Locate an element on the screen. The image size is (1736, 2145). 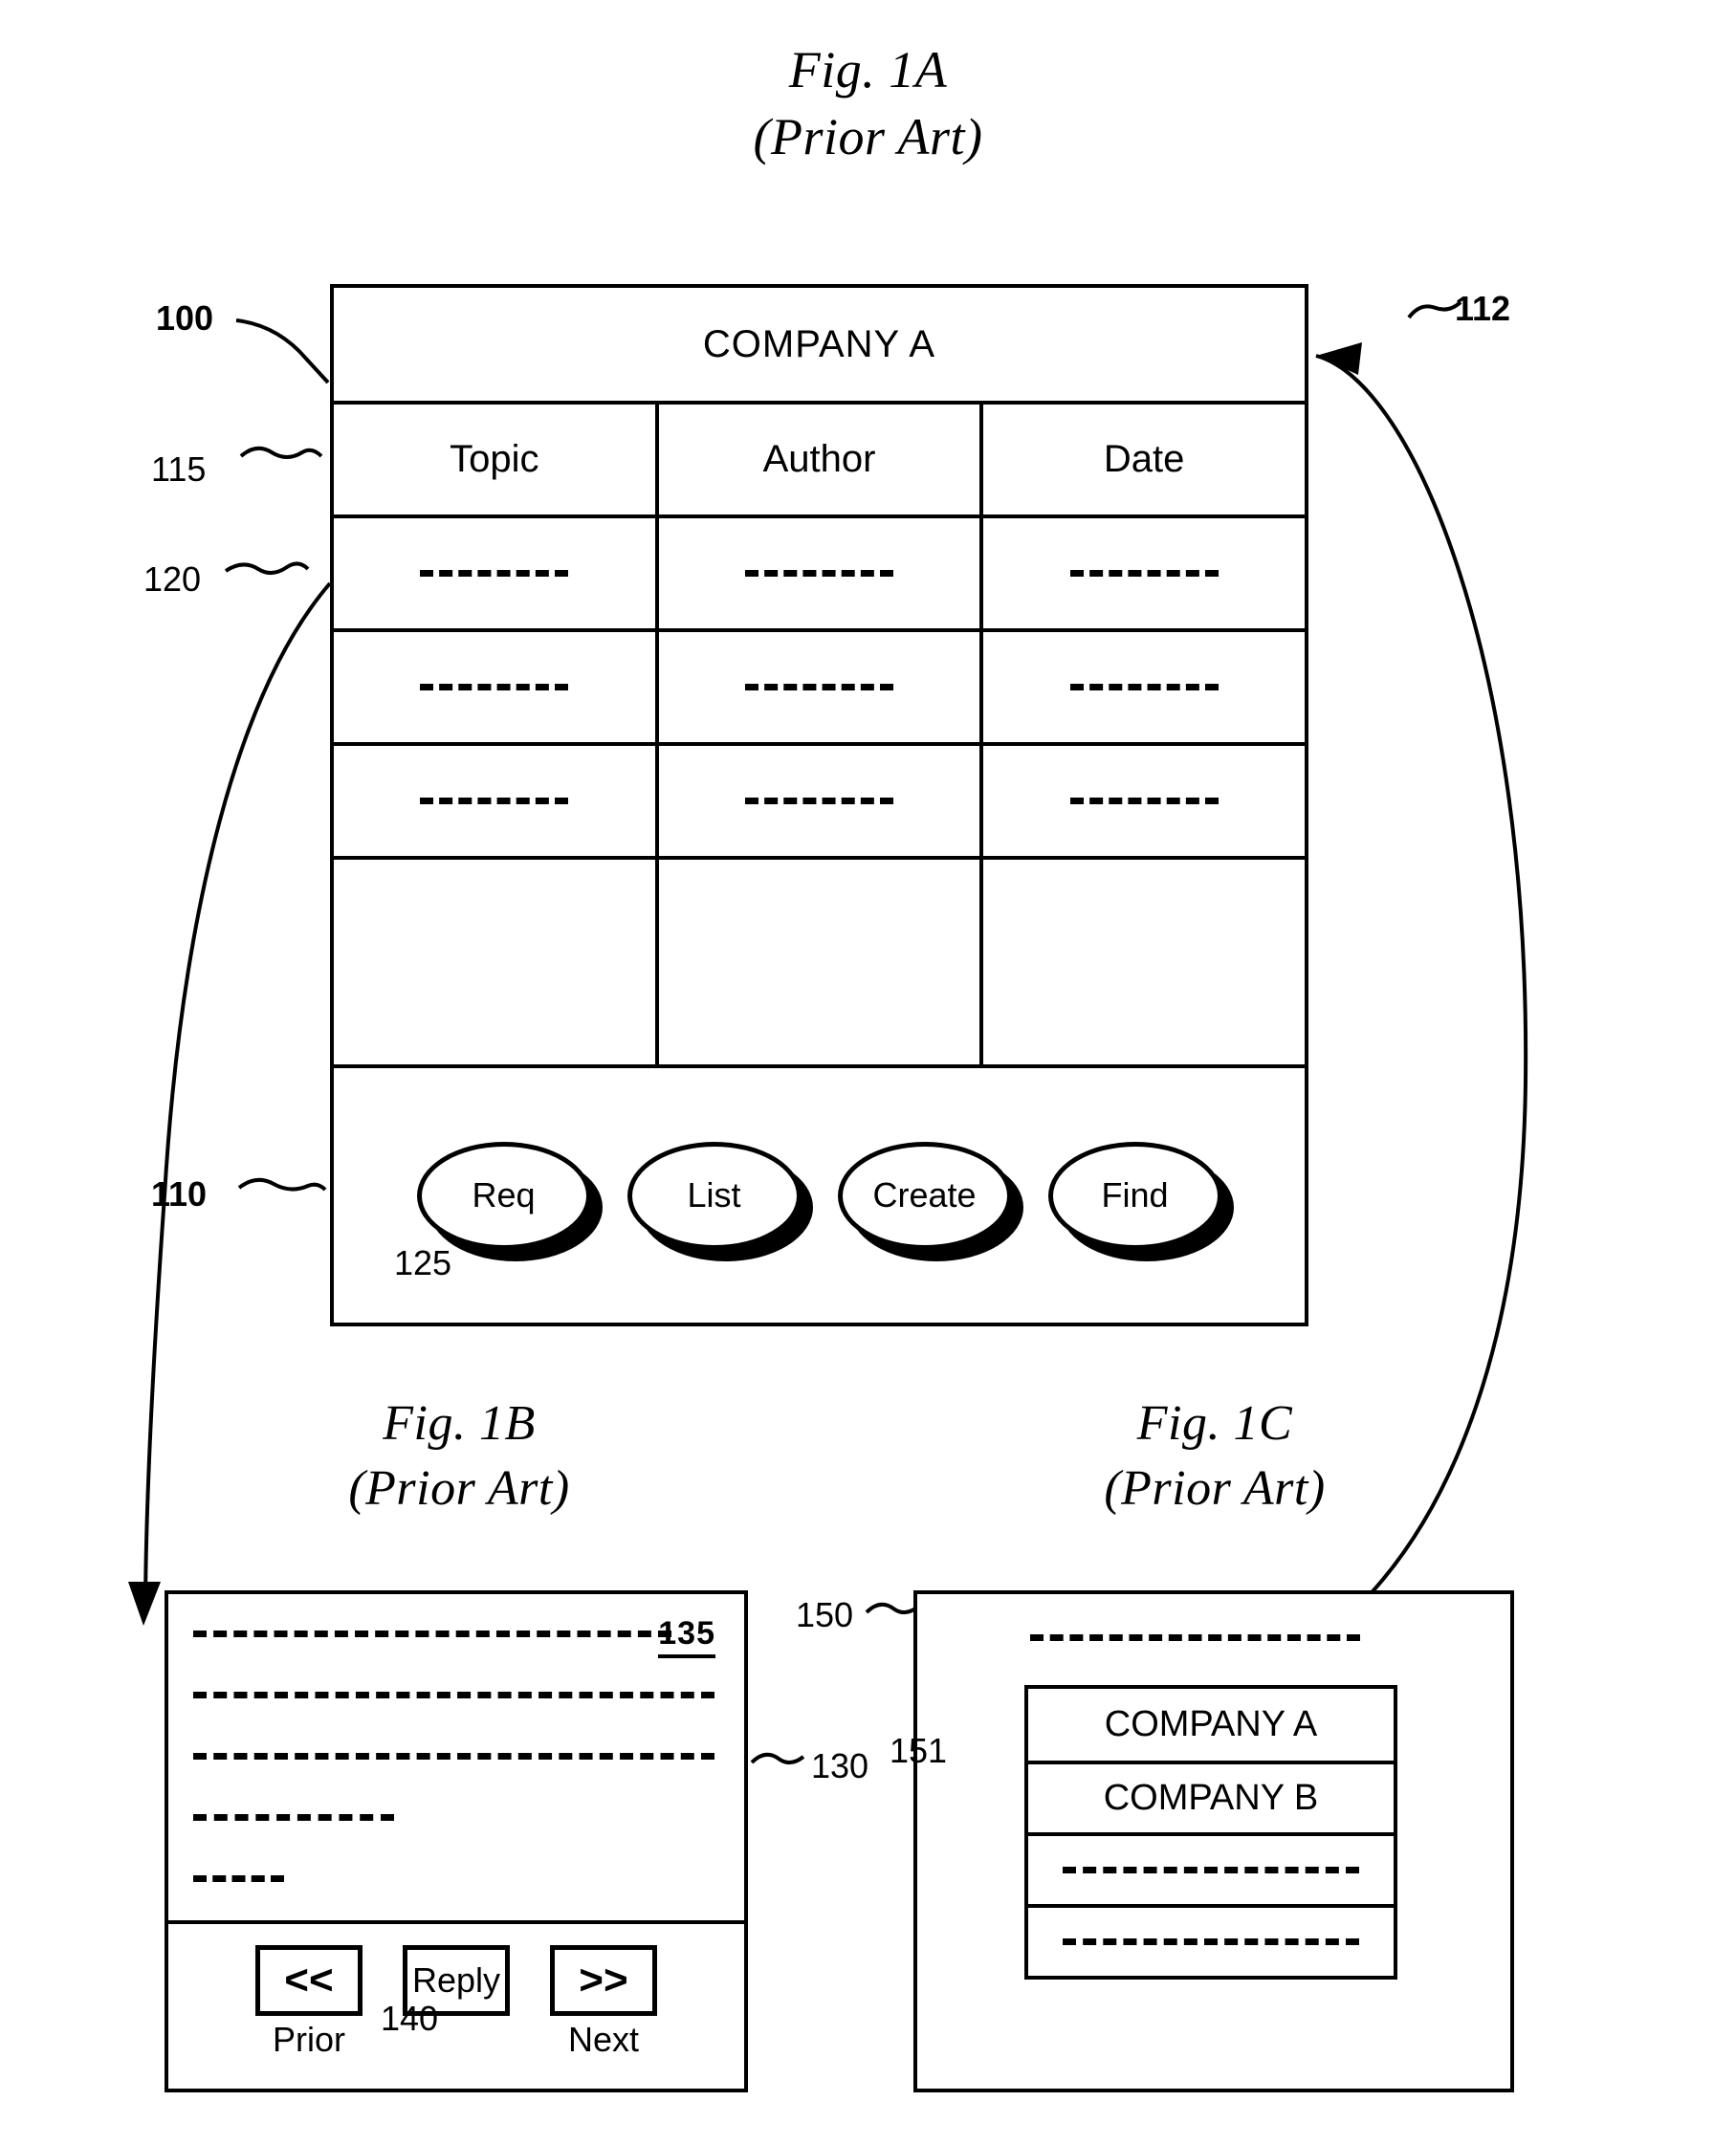
fig1c-company-list-window: COMPANY A COMPANY B is located at coordinates (1213, 1841).